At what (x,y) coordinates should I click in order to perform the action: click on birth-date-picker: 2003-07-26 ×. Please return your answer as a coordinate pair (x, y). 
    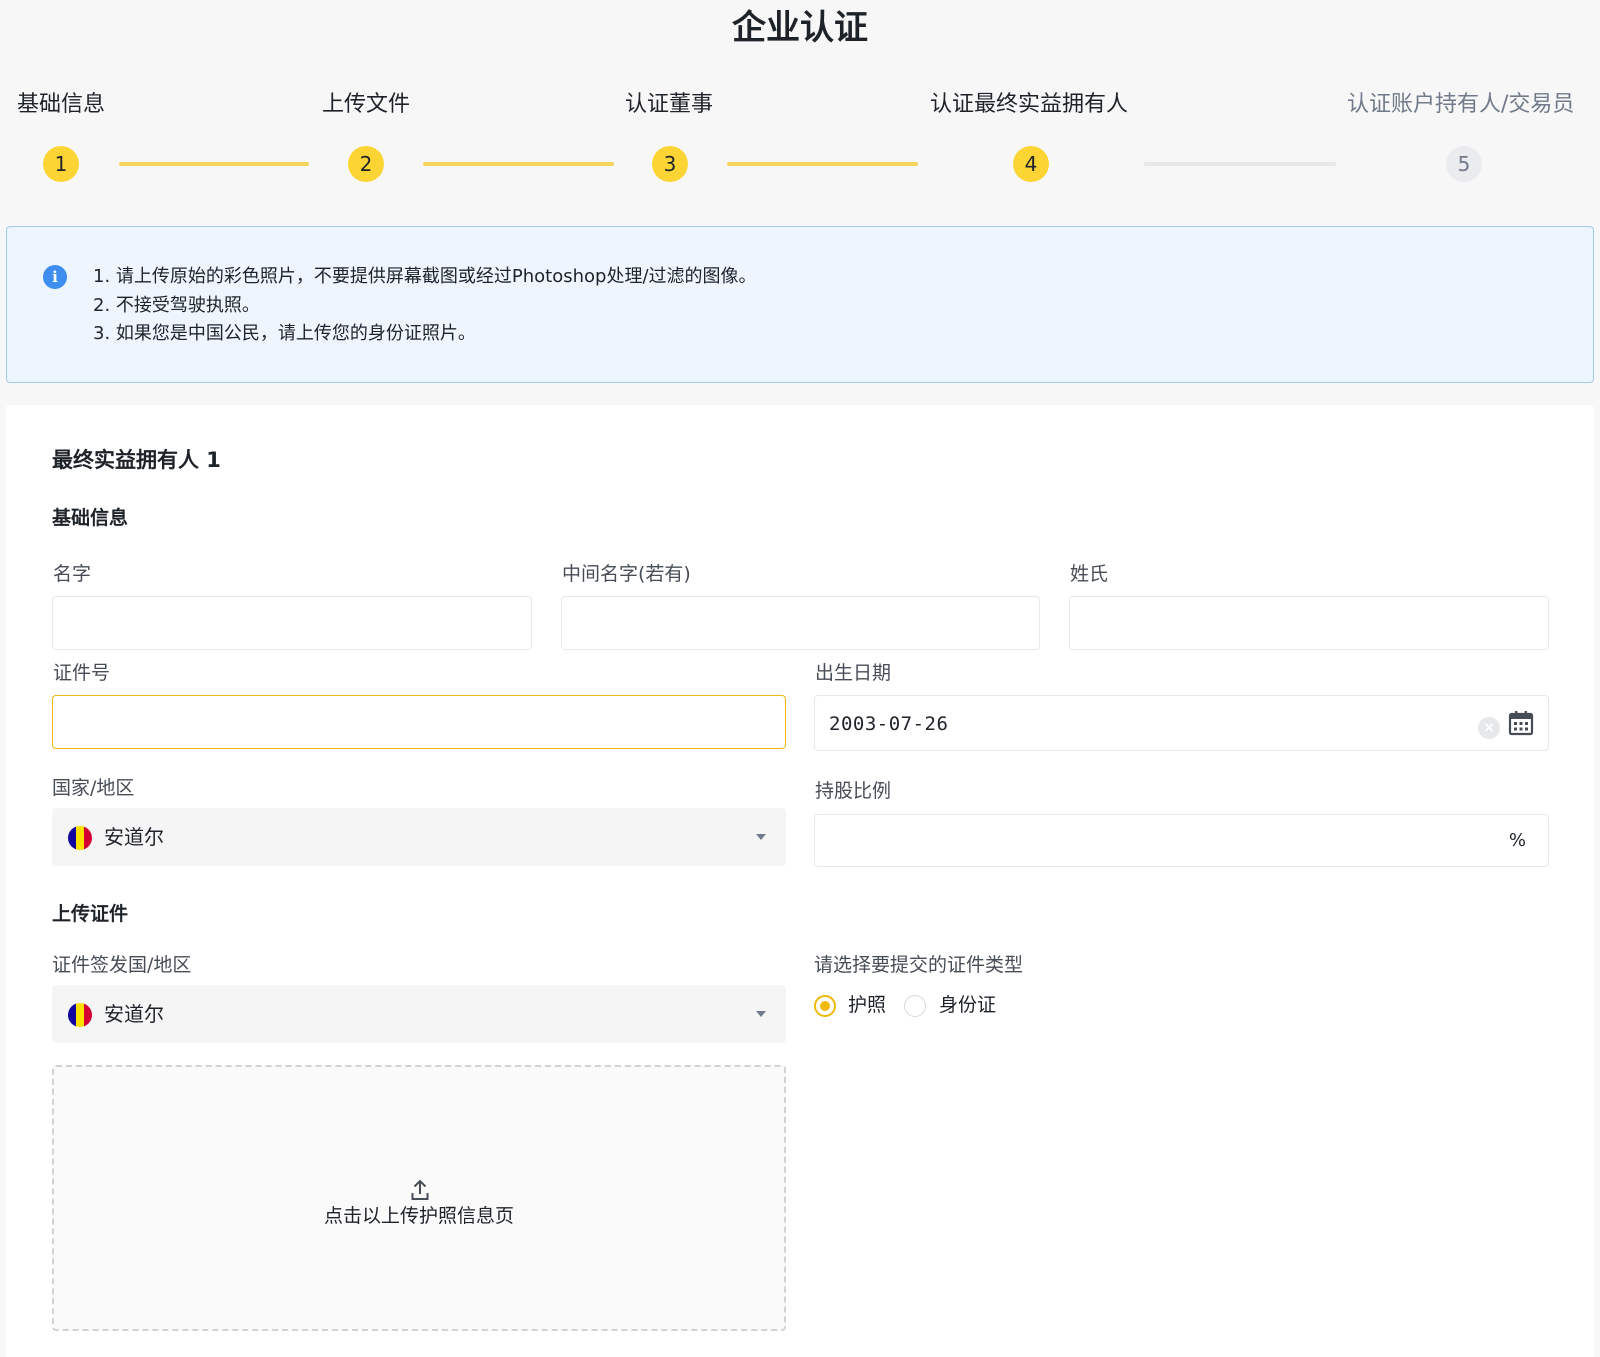
    Looking at the image, I should click on (1181, 723).